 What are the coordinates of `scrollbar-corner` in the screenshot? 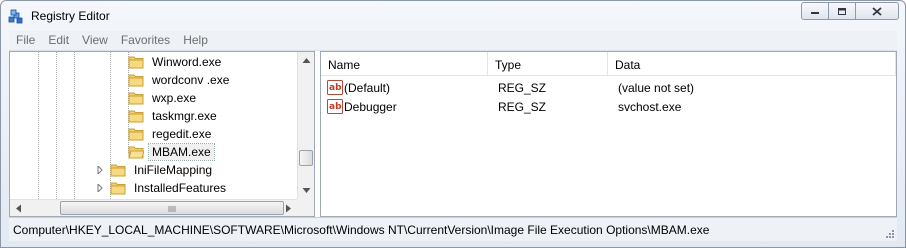 It's located at (305, 207).